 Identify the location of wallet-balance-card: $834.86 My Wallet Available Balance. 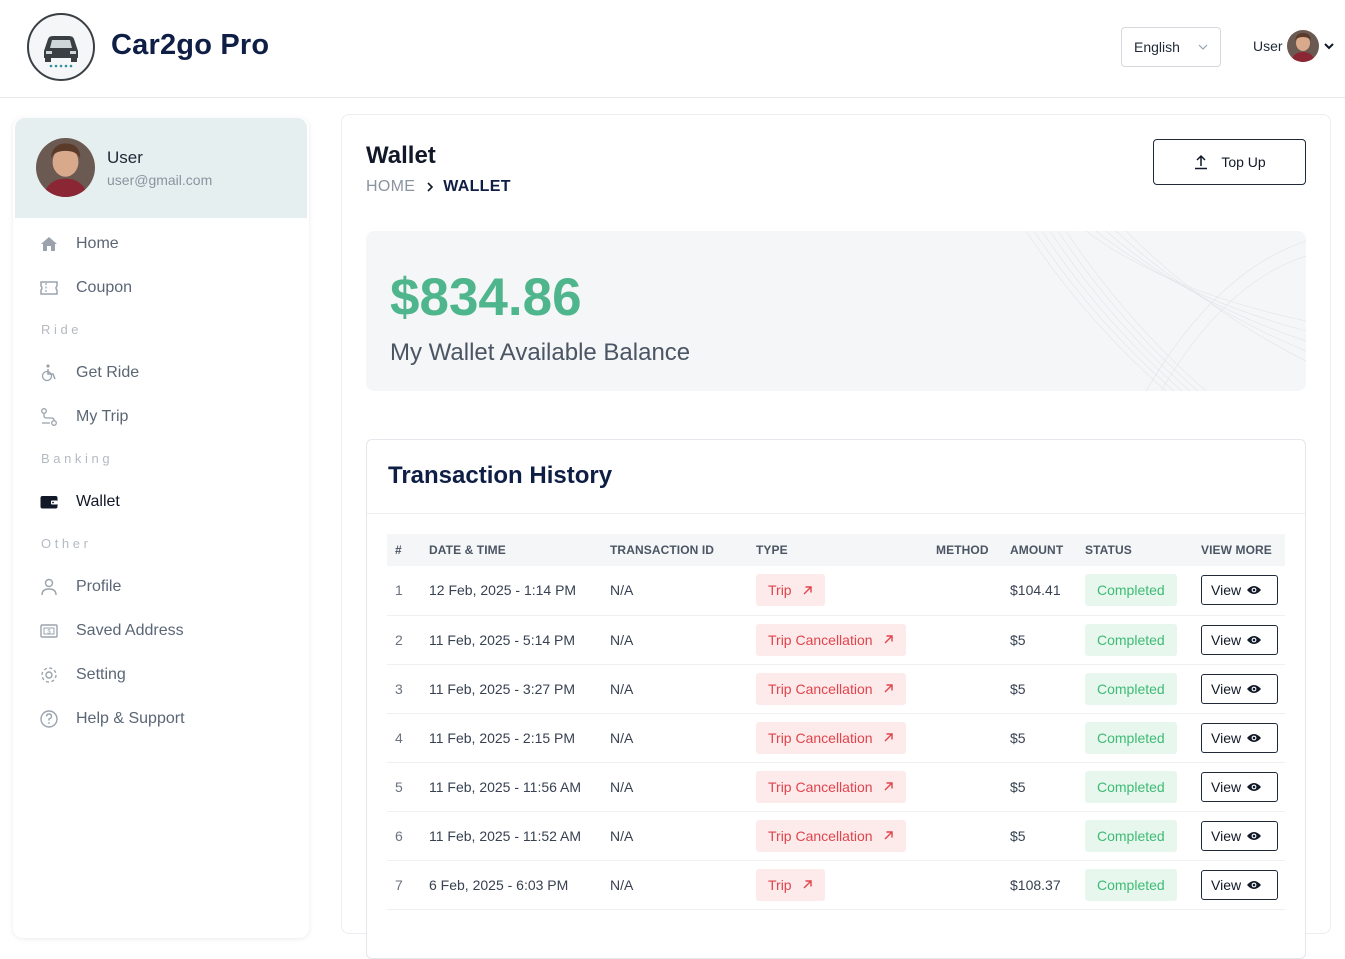
(836, 311).